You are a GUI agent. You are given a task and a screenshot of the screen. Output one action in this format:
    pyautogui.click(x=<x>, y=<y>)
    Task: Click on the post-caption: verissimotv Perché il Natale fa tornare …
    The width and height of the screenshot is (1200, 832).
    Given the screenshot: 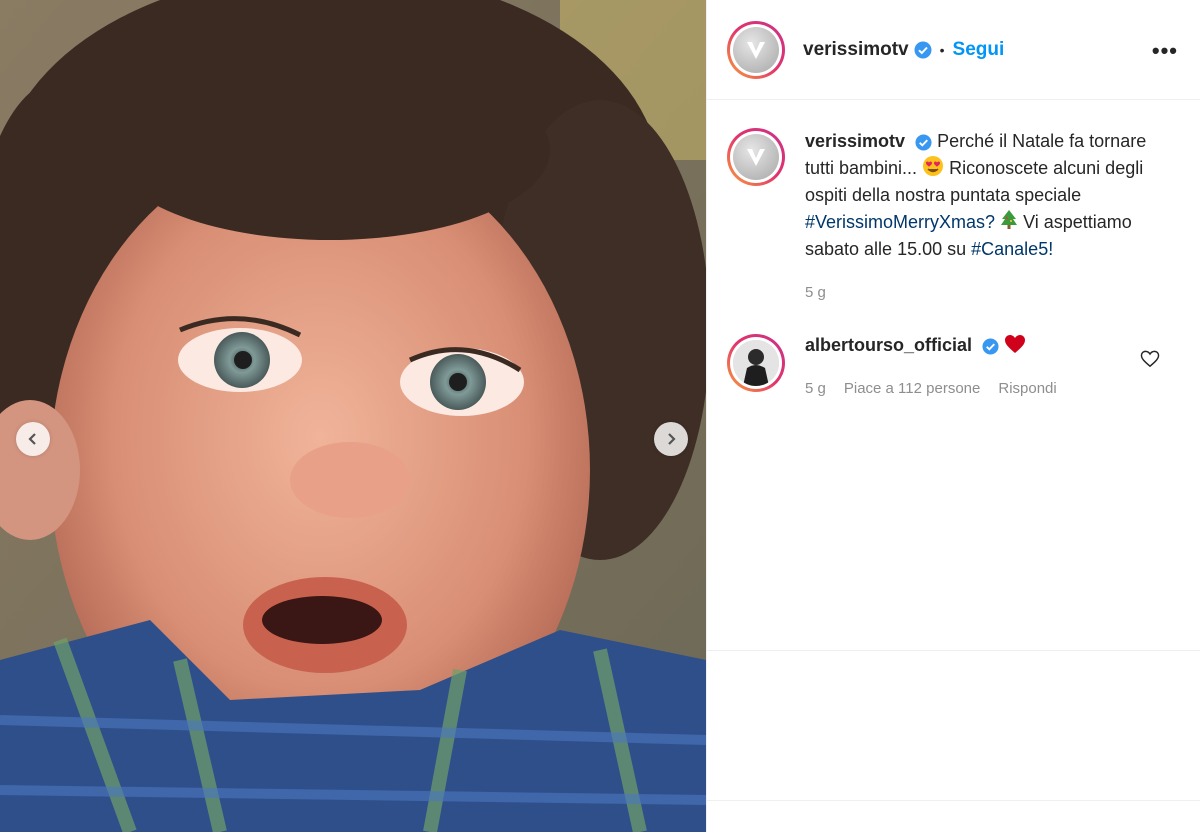 What is the action you would take?
    pyautogui.click(x=953, y=203)
    